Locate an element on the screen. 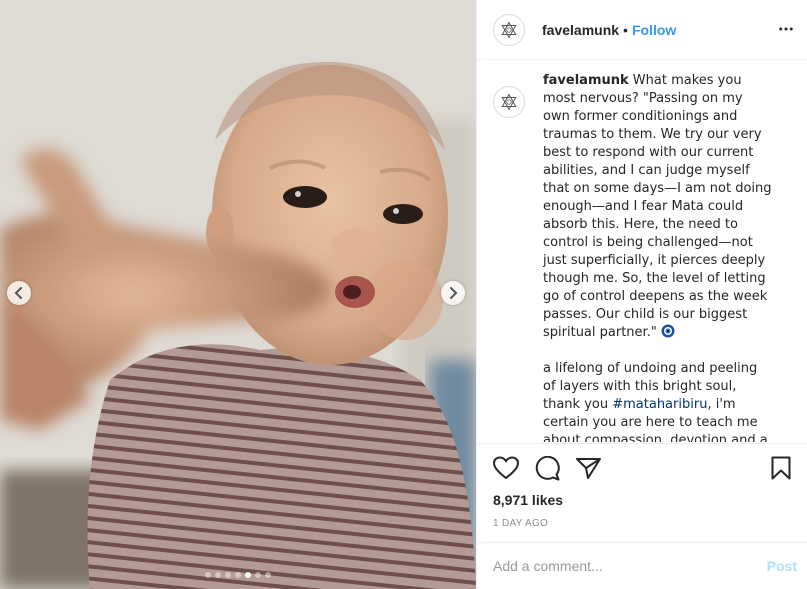 Image resolution: width=807 pixels, height=589 pixels. chevron-left-icon is located at coordinates (18, 293).